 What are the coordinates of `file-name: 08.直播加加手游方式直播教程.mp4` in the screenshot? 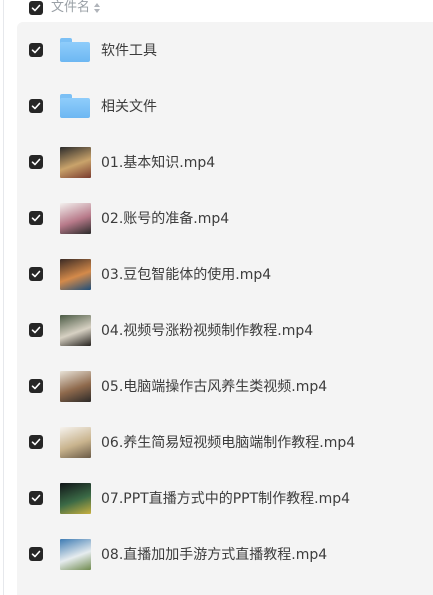 It's located at (214, 554).